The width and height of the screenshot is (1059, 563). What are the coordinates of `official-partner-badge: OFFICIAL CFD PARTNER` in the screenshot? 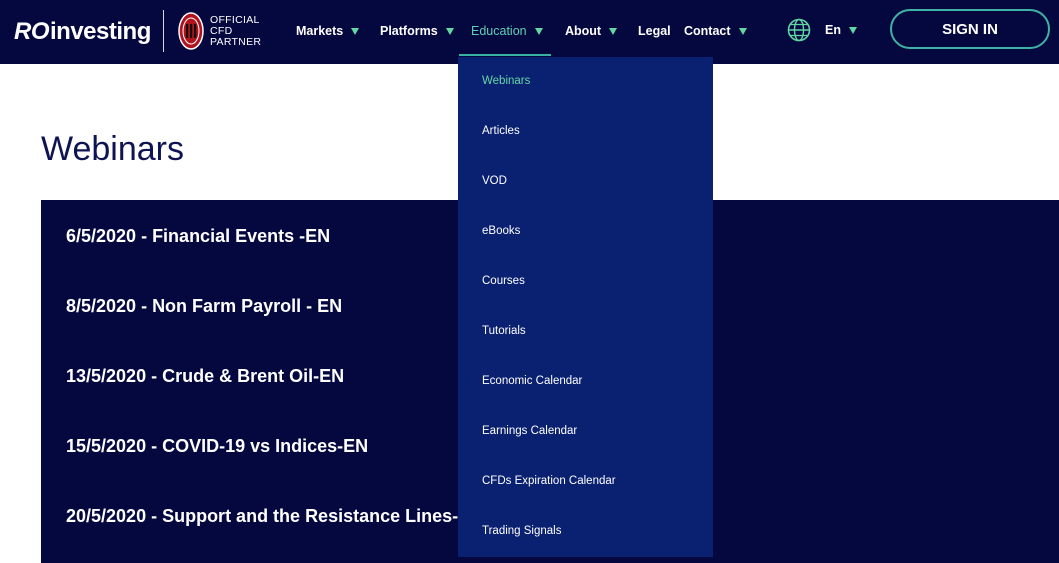 It's located at (219, 31).